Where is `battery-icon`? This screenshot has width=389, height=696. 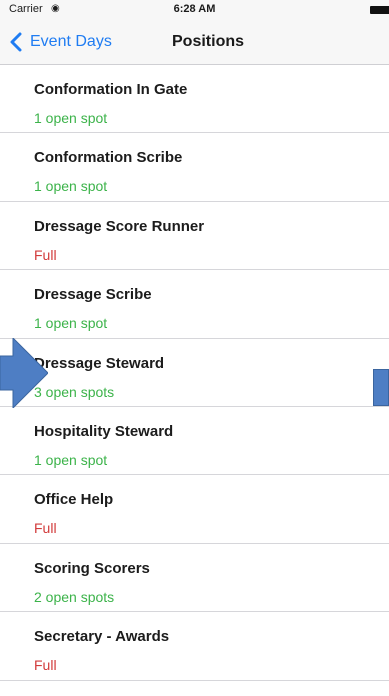 battery-icon is located at coordinates (379, 10).